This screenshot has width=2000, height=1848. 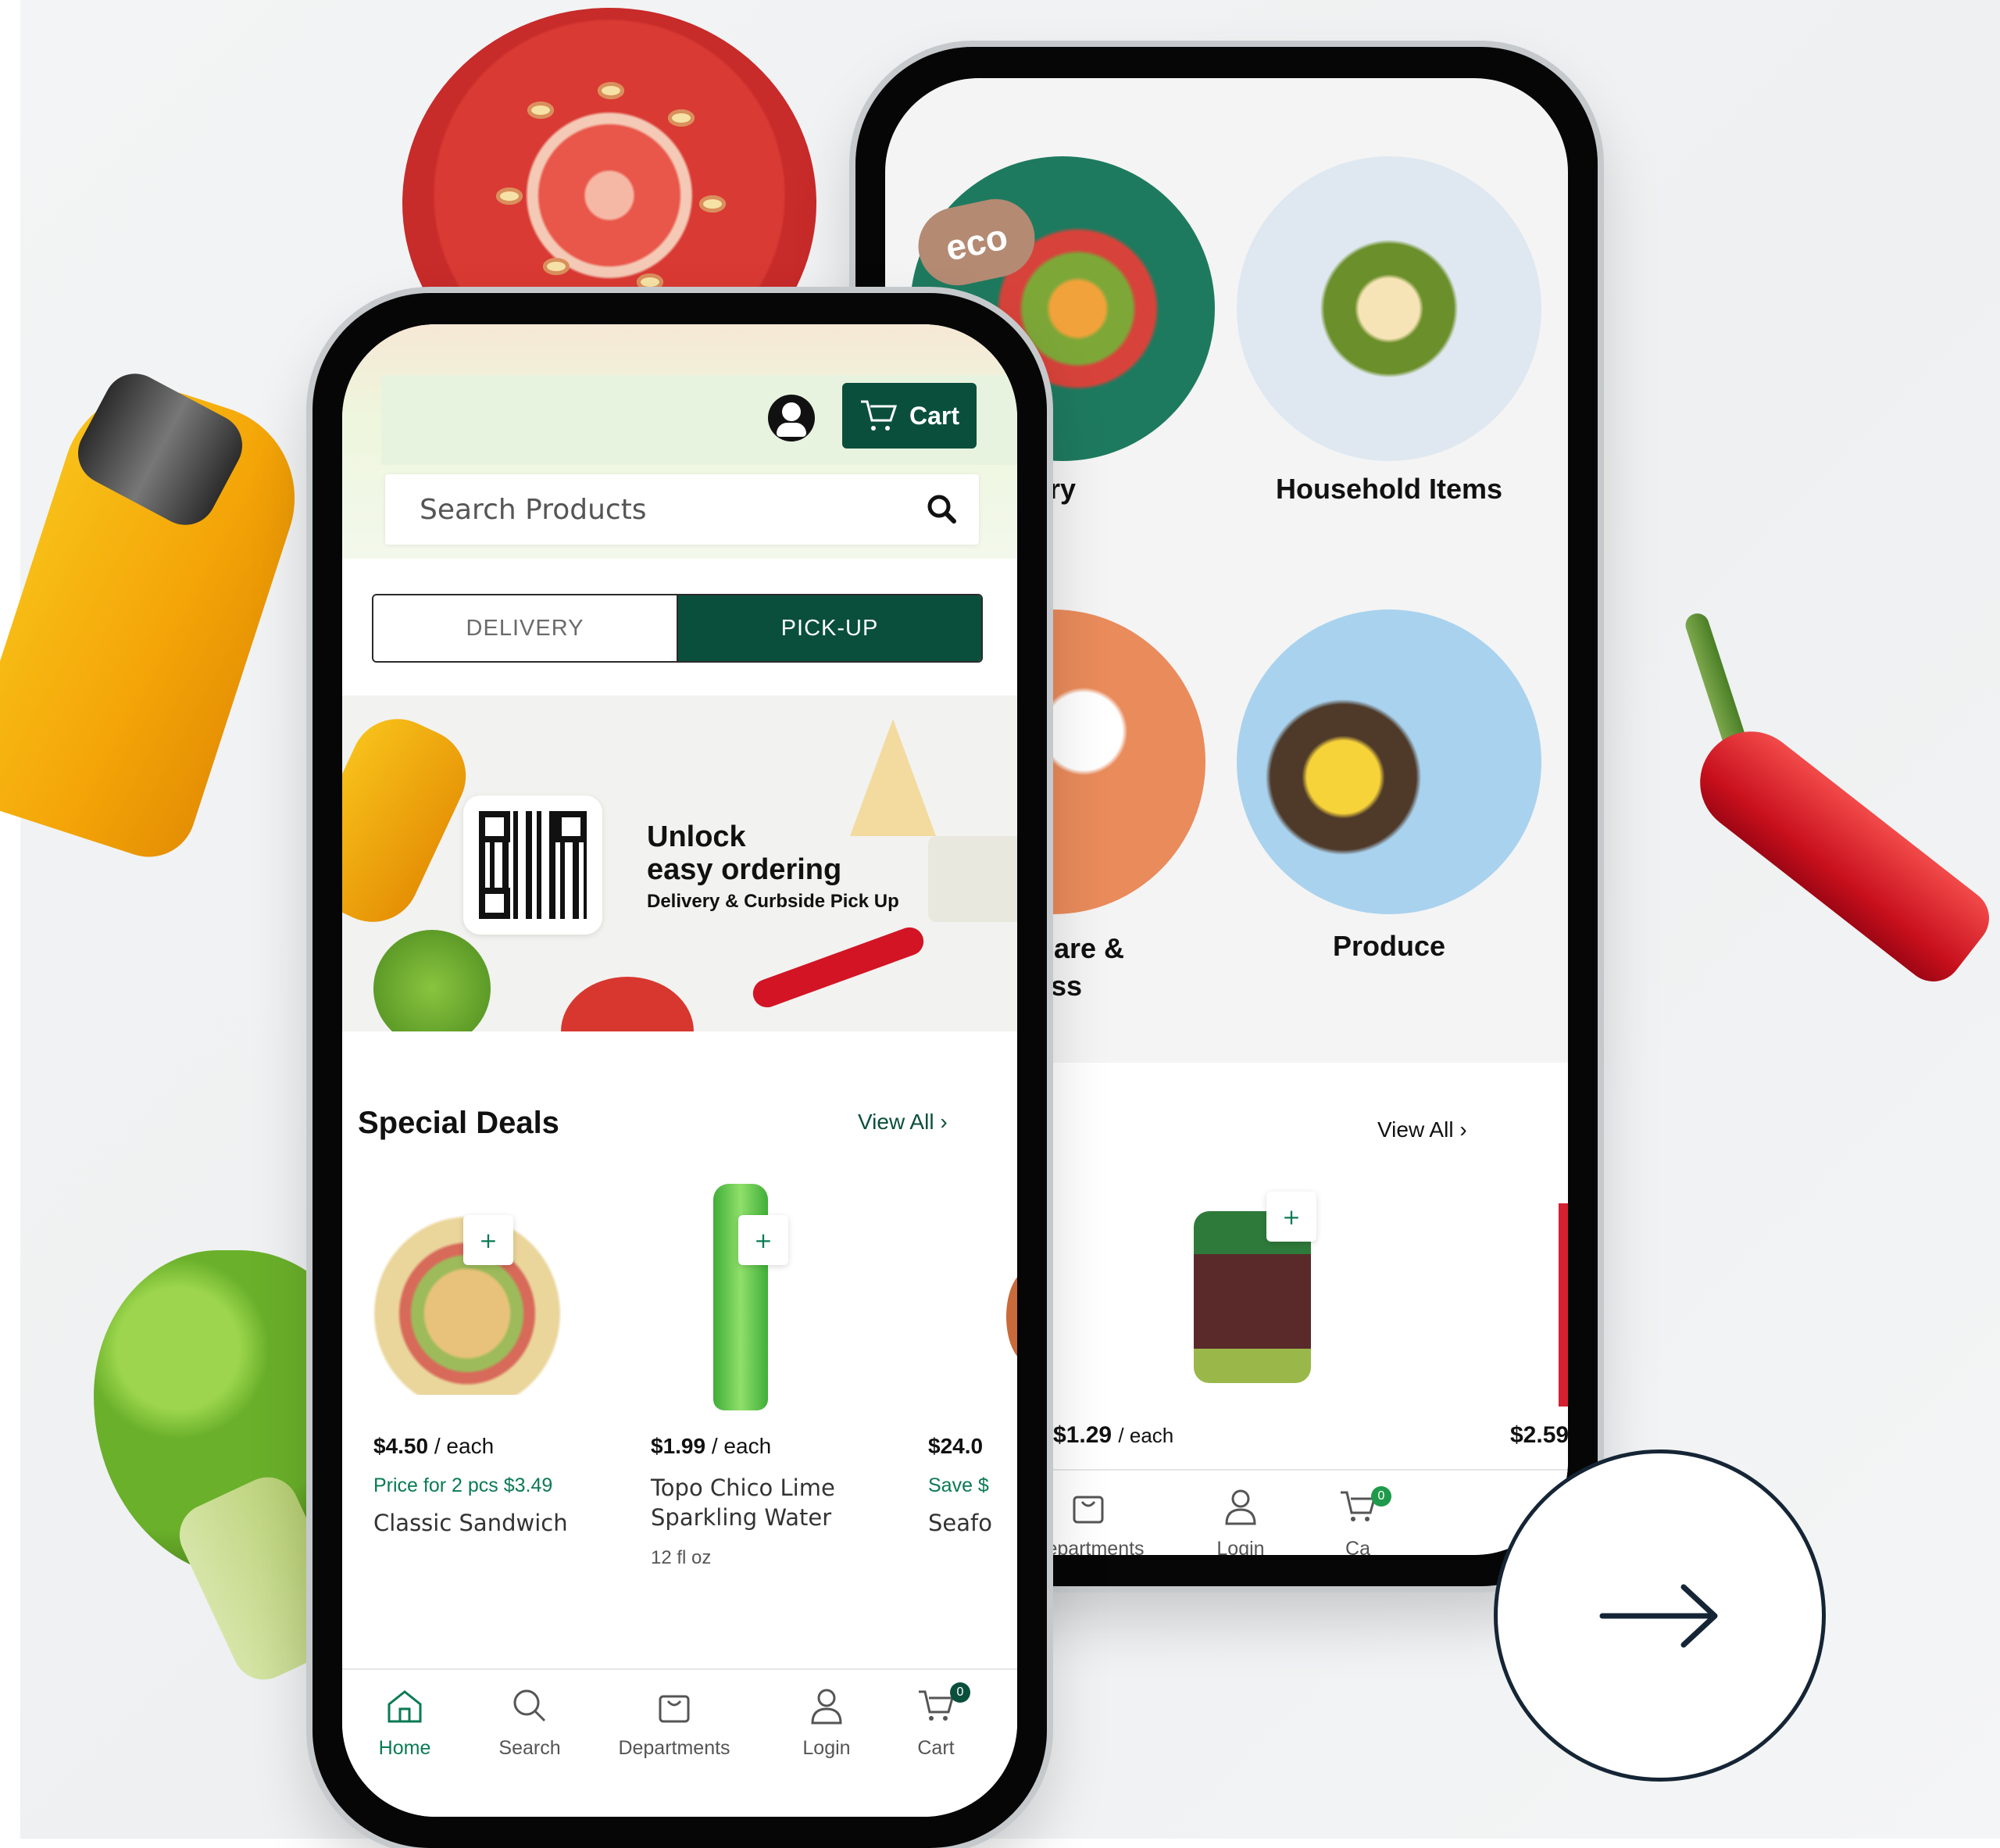 What do you see at coordinates (463, 1485) in the screenshot?
I see `product-promo: Price for 2 pcs $3.49` at bounding box center [463, 1485].